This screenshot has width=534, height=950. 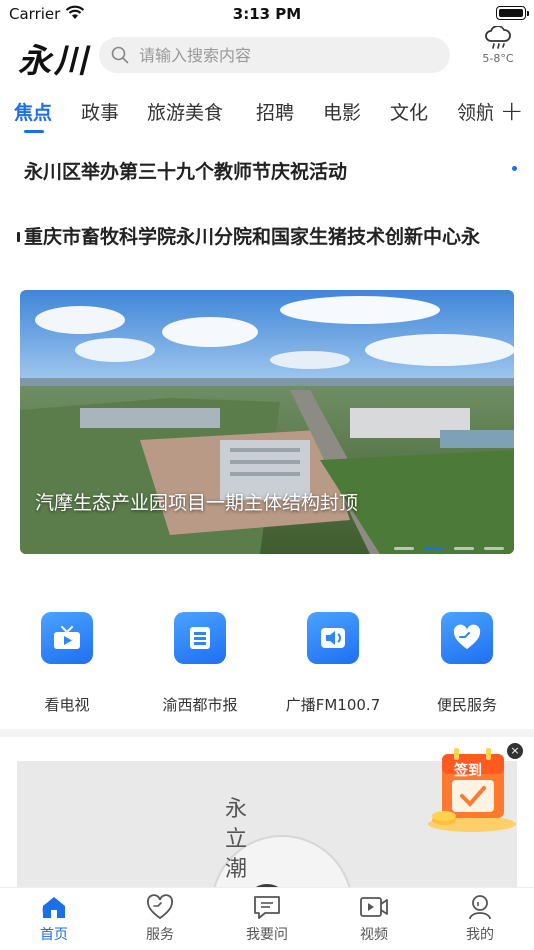 What do you see at coordinates (120, 55) in the screenshot?
I see `search-icon` at bounding box center [120, 55].